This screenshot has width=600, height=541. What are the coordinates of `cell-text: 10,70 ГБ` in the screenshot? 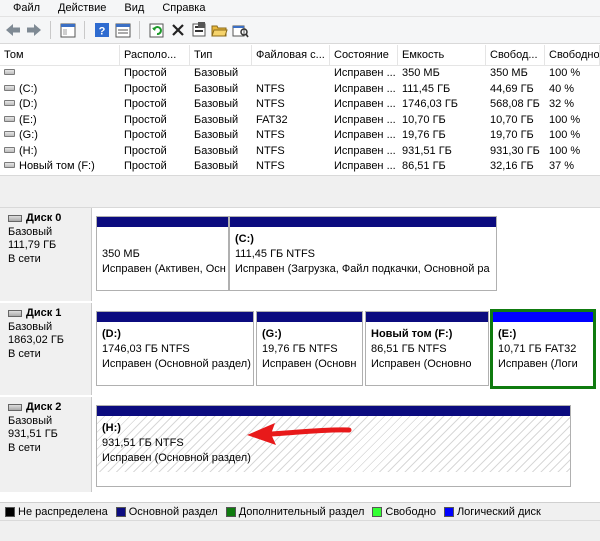 It's located at (512, 119).